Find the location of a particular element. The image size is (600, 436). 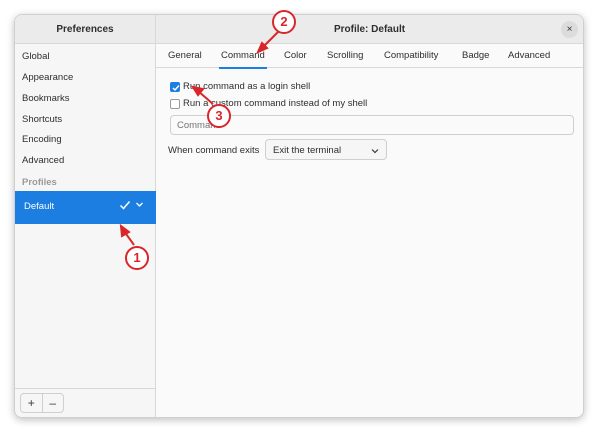

exit-action-value: Exit the terminal is located at coordinates (307, 150).